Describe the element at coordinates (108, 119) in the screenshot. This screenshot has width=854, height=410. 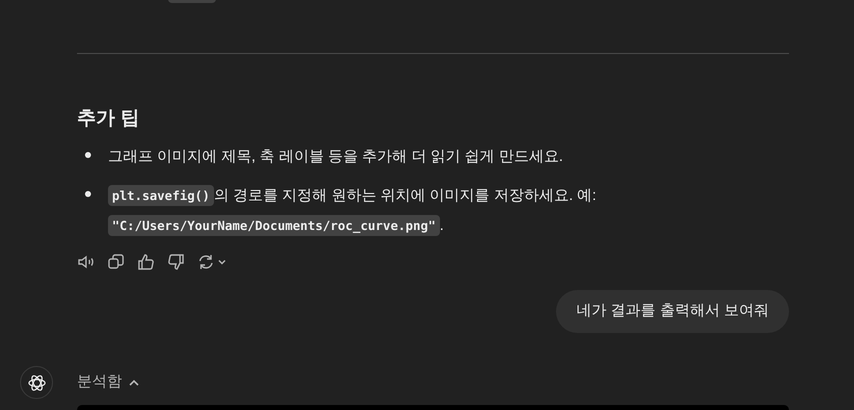
I see `section-heading: 추가 팁` at that location.